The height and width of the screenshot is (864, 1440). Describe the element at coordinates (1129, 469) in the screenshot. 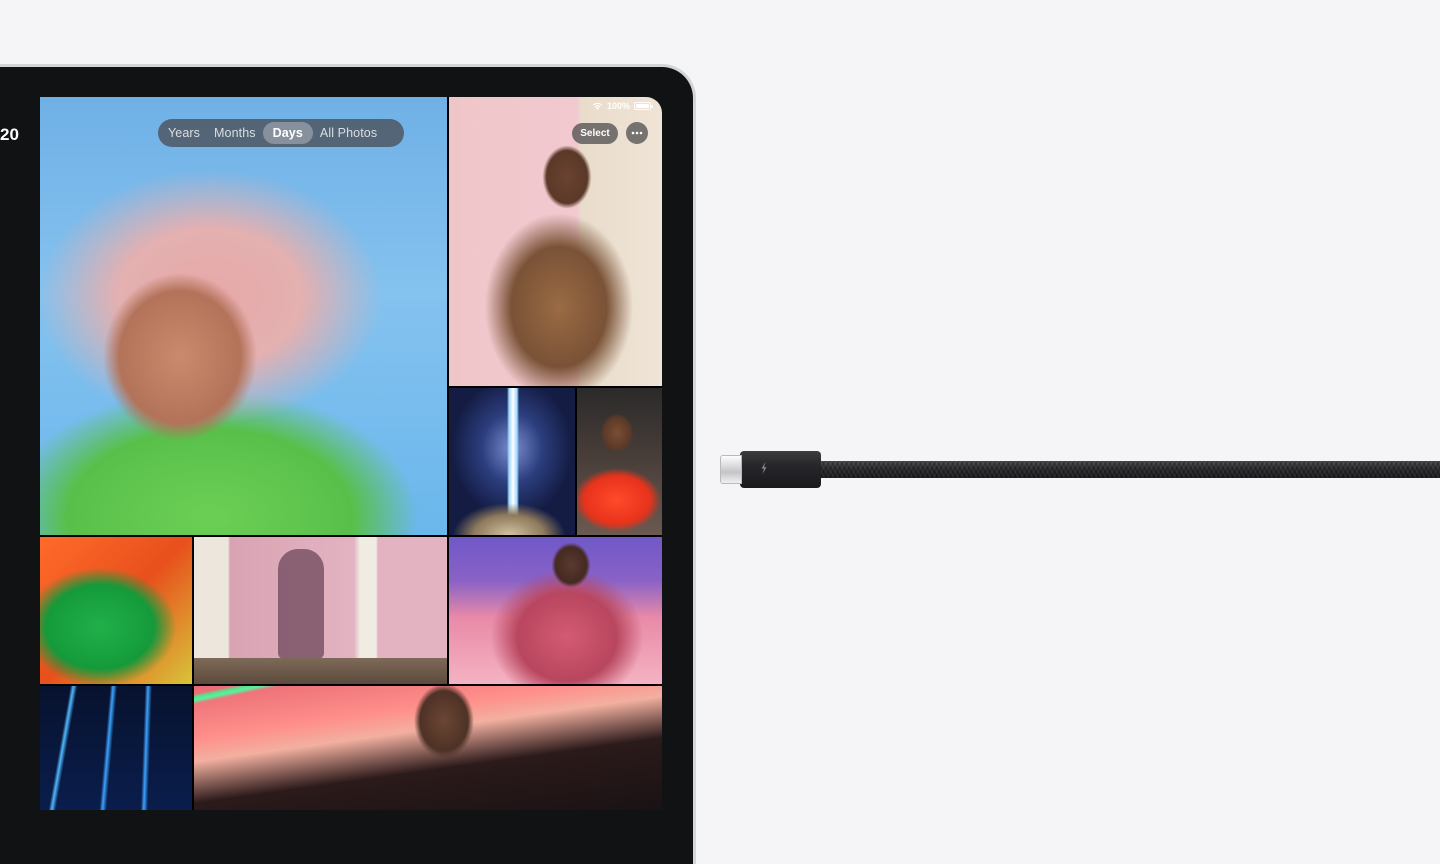

I see `braided-cable` at that location.